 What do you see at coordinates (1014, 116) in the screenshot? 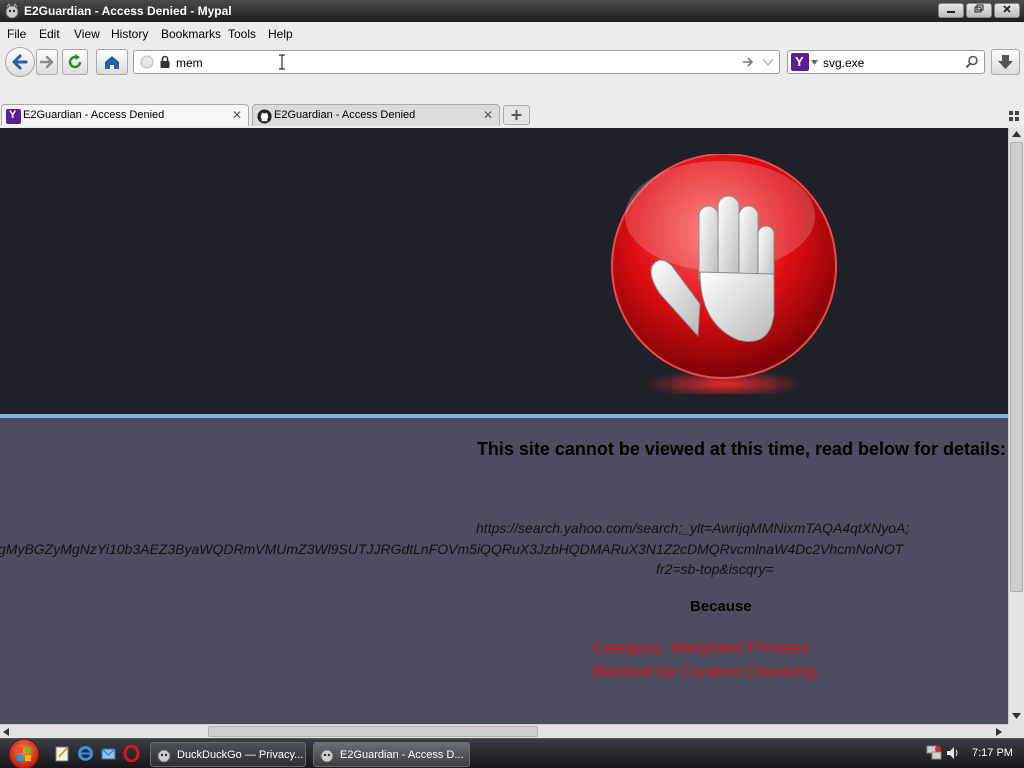
I see `tab-groups-icon` at bounding box center [1014, 116].